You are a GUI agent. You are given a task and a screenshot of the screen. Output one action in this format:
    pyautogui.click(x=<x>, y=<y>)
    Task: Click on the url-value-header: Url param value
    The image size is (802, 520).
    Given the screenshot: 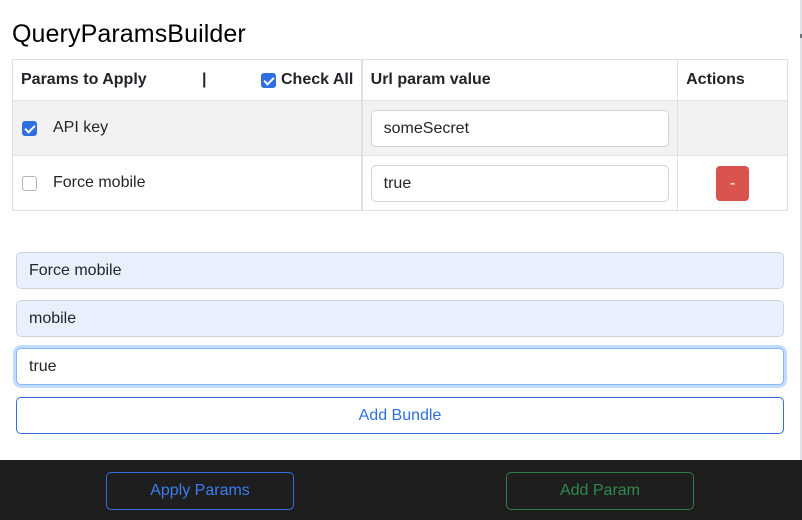 What is the action you would take?
    pyautogui.click(x=519, y=80)
    